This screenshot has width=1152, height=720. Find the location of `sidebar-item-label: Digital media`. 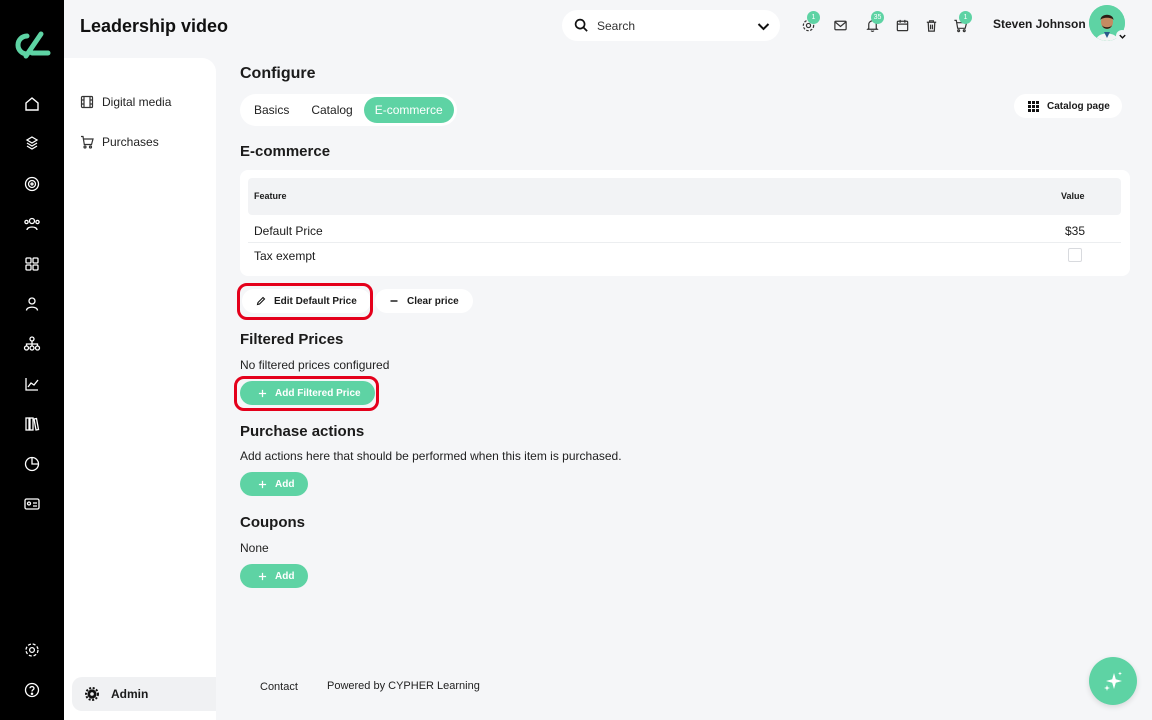

sidebar-item-label: Digital media is located at coordinates (137, 102).